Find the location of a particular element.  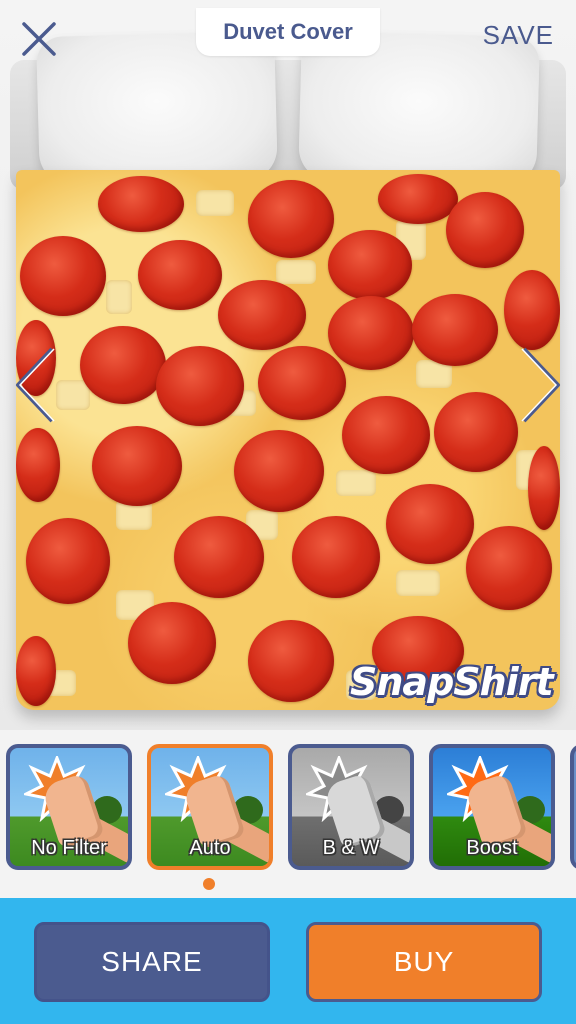

close-icon is located at coordinates (39, 39).